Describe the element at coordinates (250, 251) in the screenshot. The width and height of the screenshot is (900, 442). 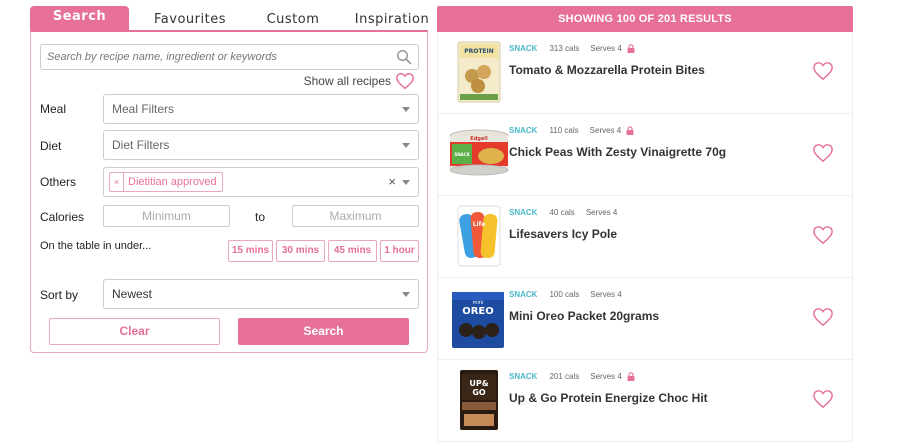
I see `time-15-button: 15 mins` at that location.